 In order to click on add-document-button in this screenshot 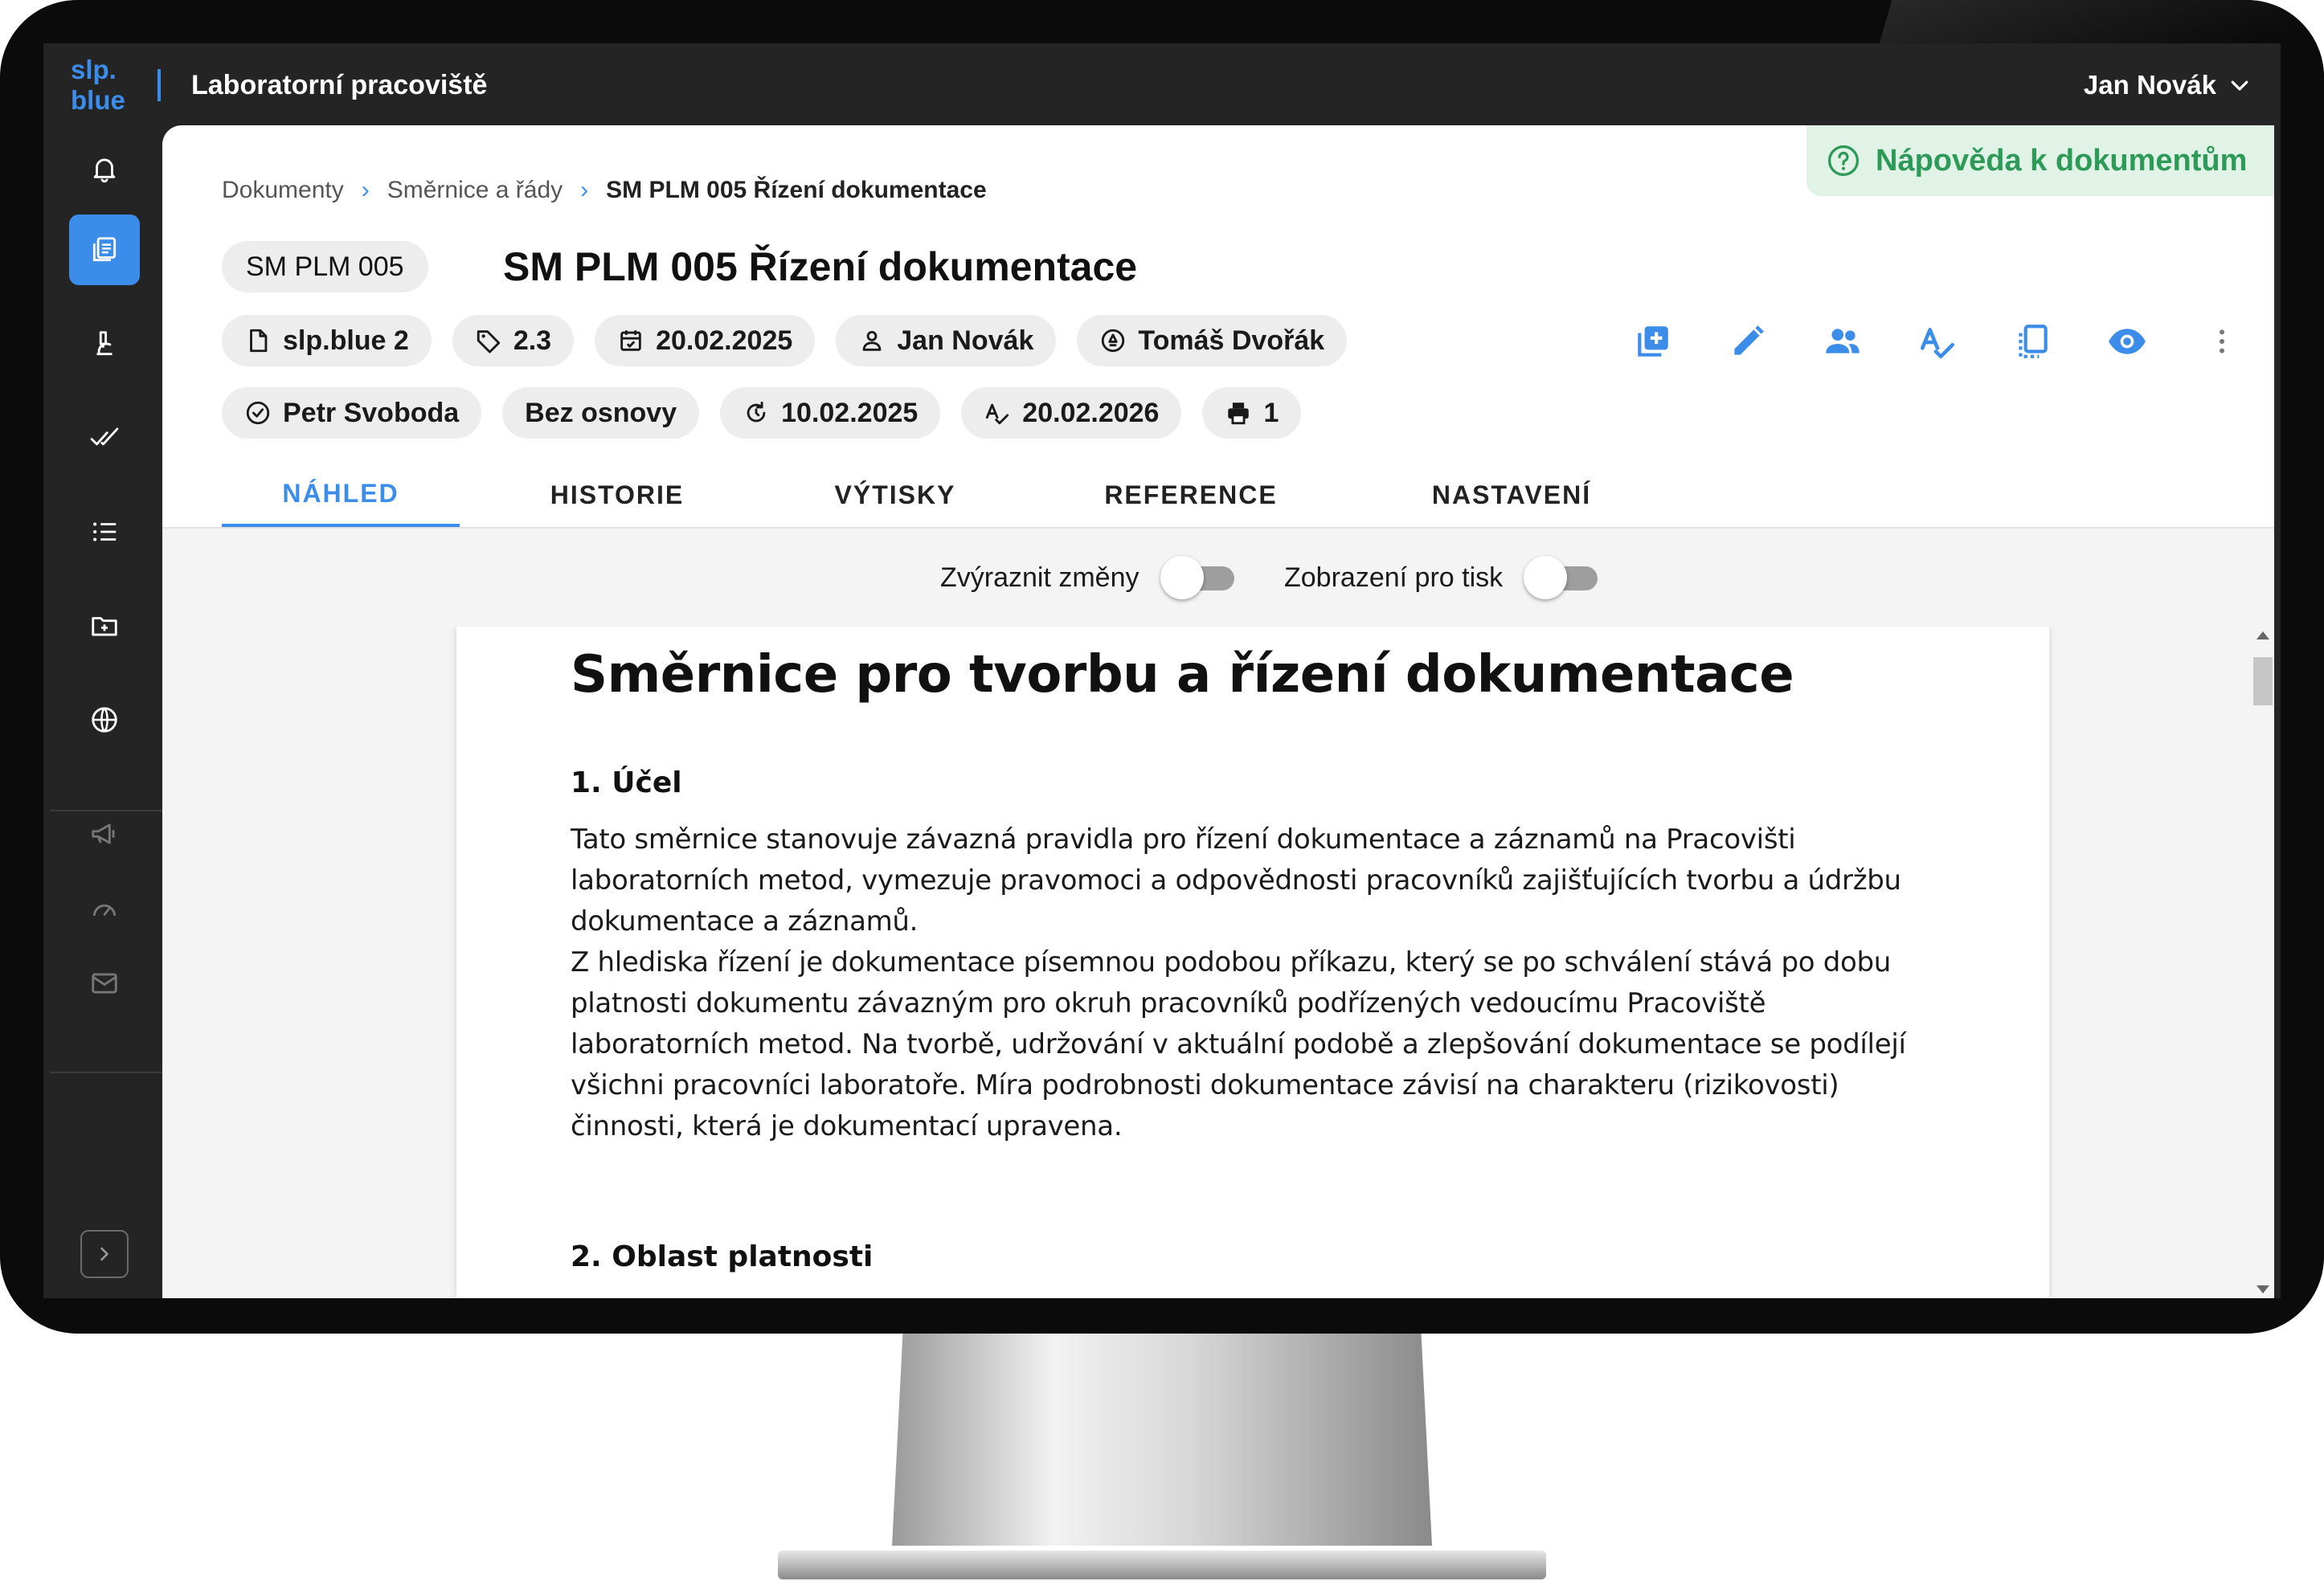, I will do `click(1653, 341)`.